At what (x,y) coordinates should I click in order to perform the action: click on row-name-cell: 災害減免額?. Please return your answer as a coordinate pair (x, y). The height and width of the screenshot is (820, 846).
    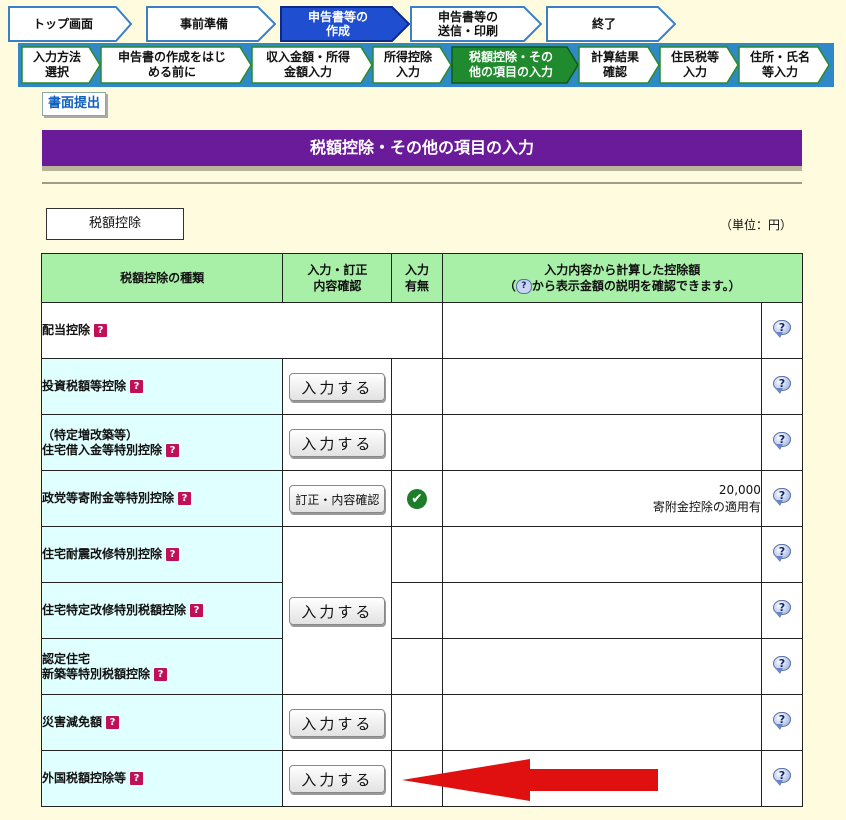
    Looking at the image, I should click on (162, 722).